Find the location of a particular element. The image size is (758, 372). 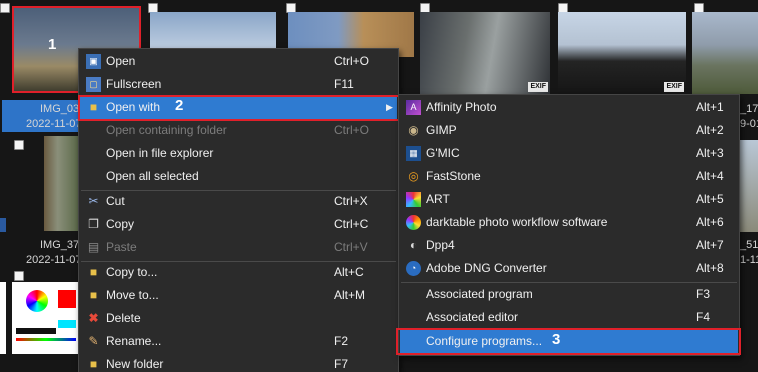

menu-item-cut: ✂ Cut Ctrl+X is located at coordinates (238, 201).